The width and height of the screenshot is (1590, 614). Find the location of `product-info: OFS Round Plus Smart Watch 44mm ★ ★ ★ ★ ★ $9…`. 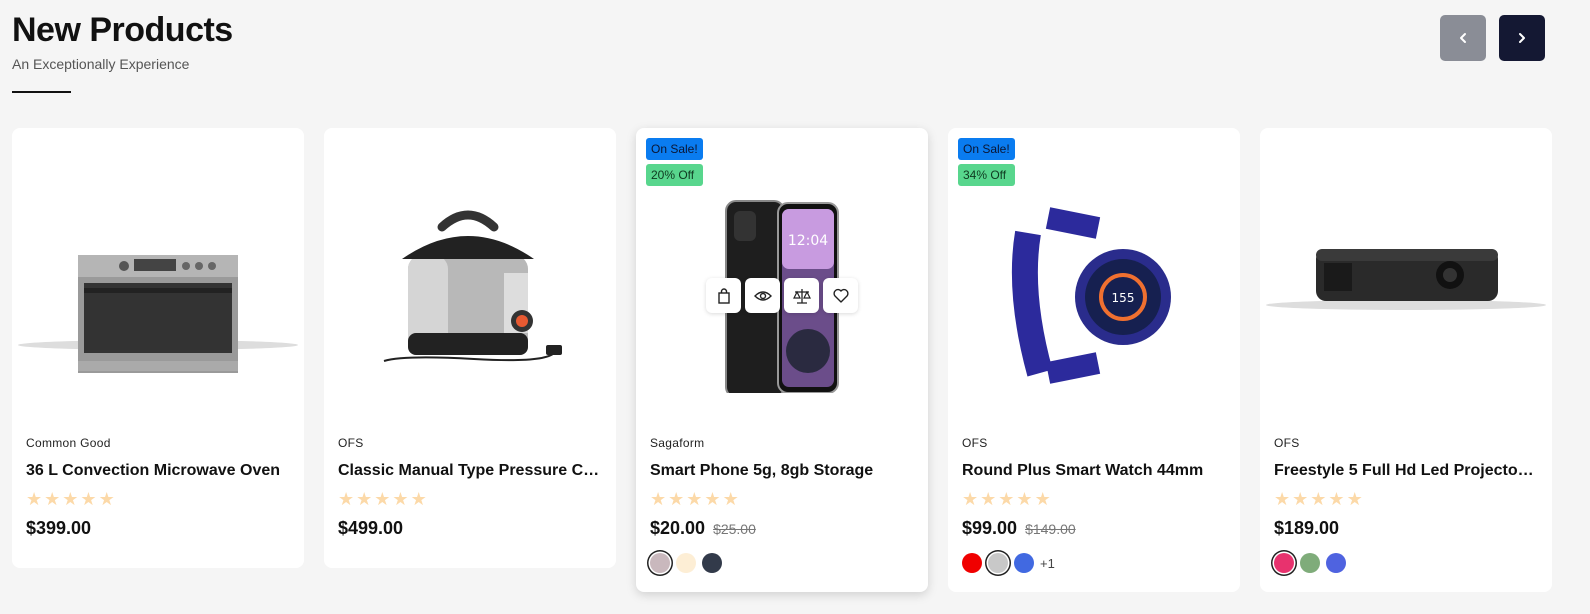

product-info: OFS Round Plus Smart Watch 44mm ★ ★ ★ ★ ★ $9… is located at coordinates (1094, 504).